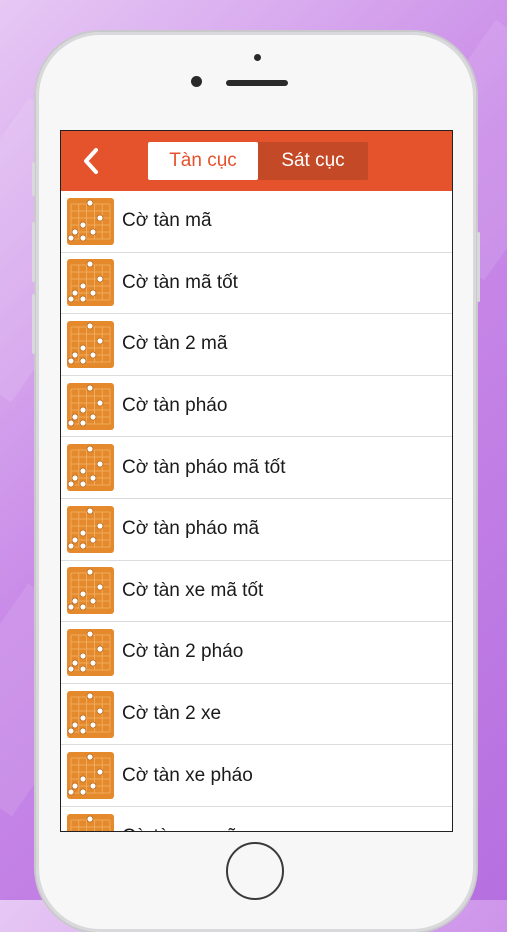 The image size is (507, 932). What do you see at coordinates (196, 81) in the screenshot?
I see `front-camera` at bounding box center [196, 81].